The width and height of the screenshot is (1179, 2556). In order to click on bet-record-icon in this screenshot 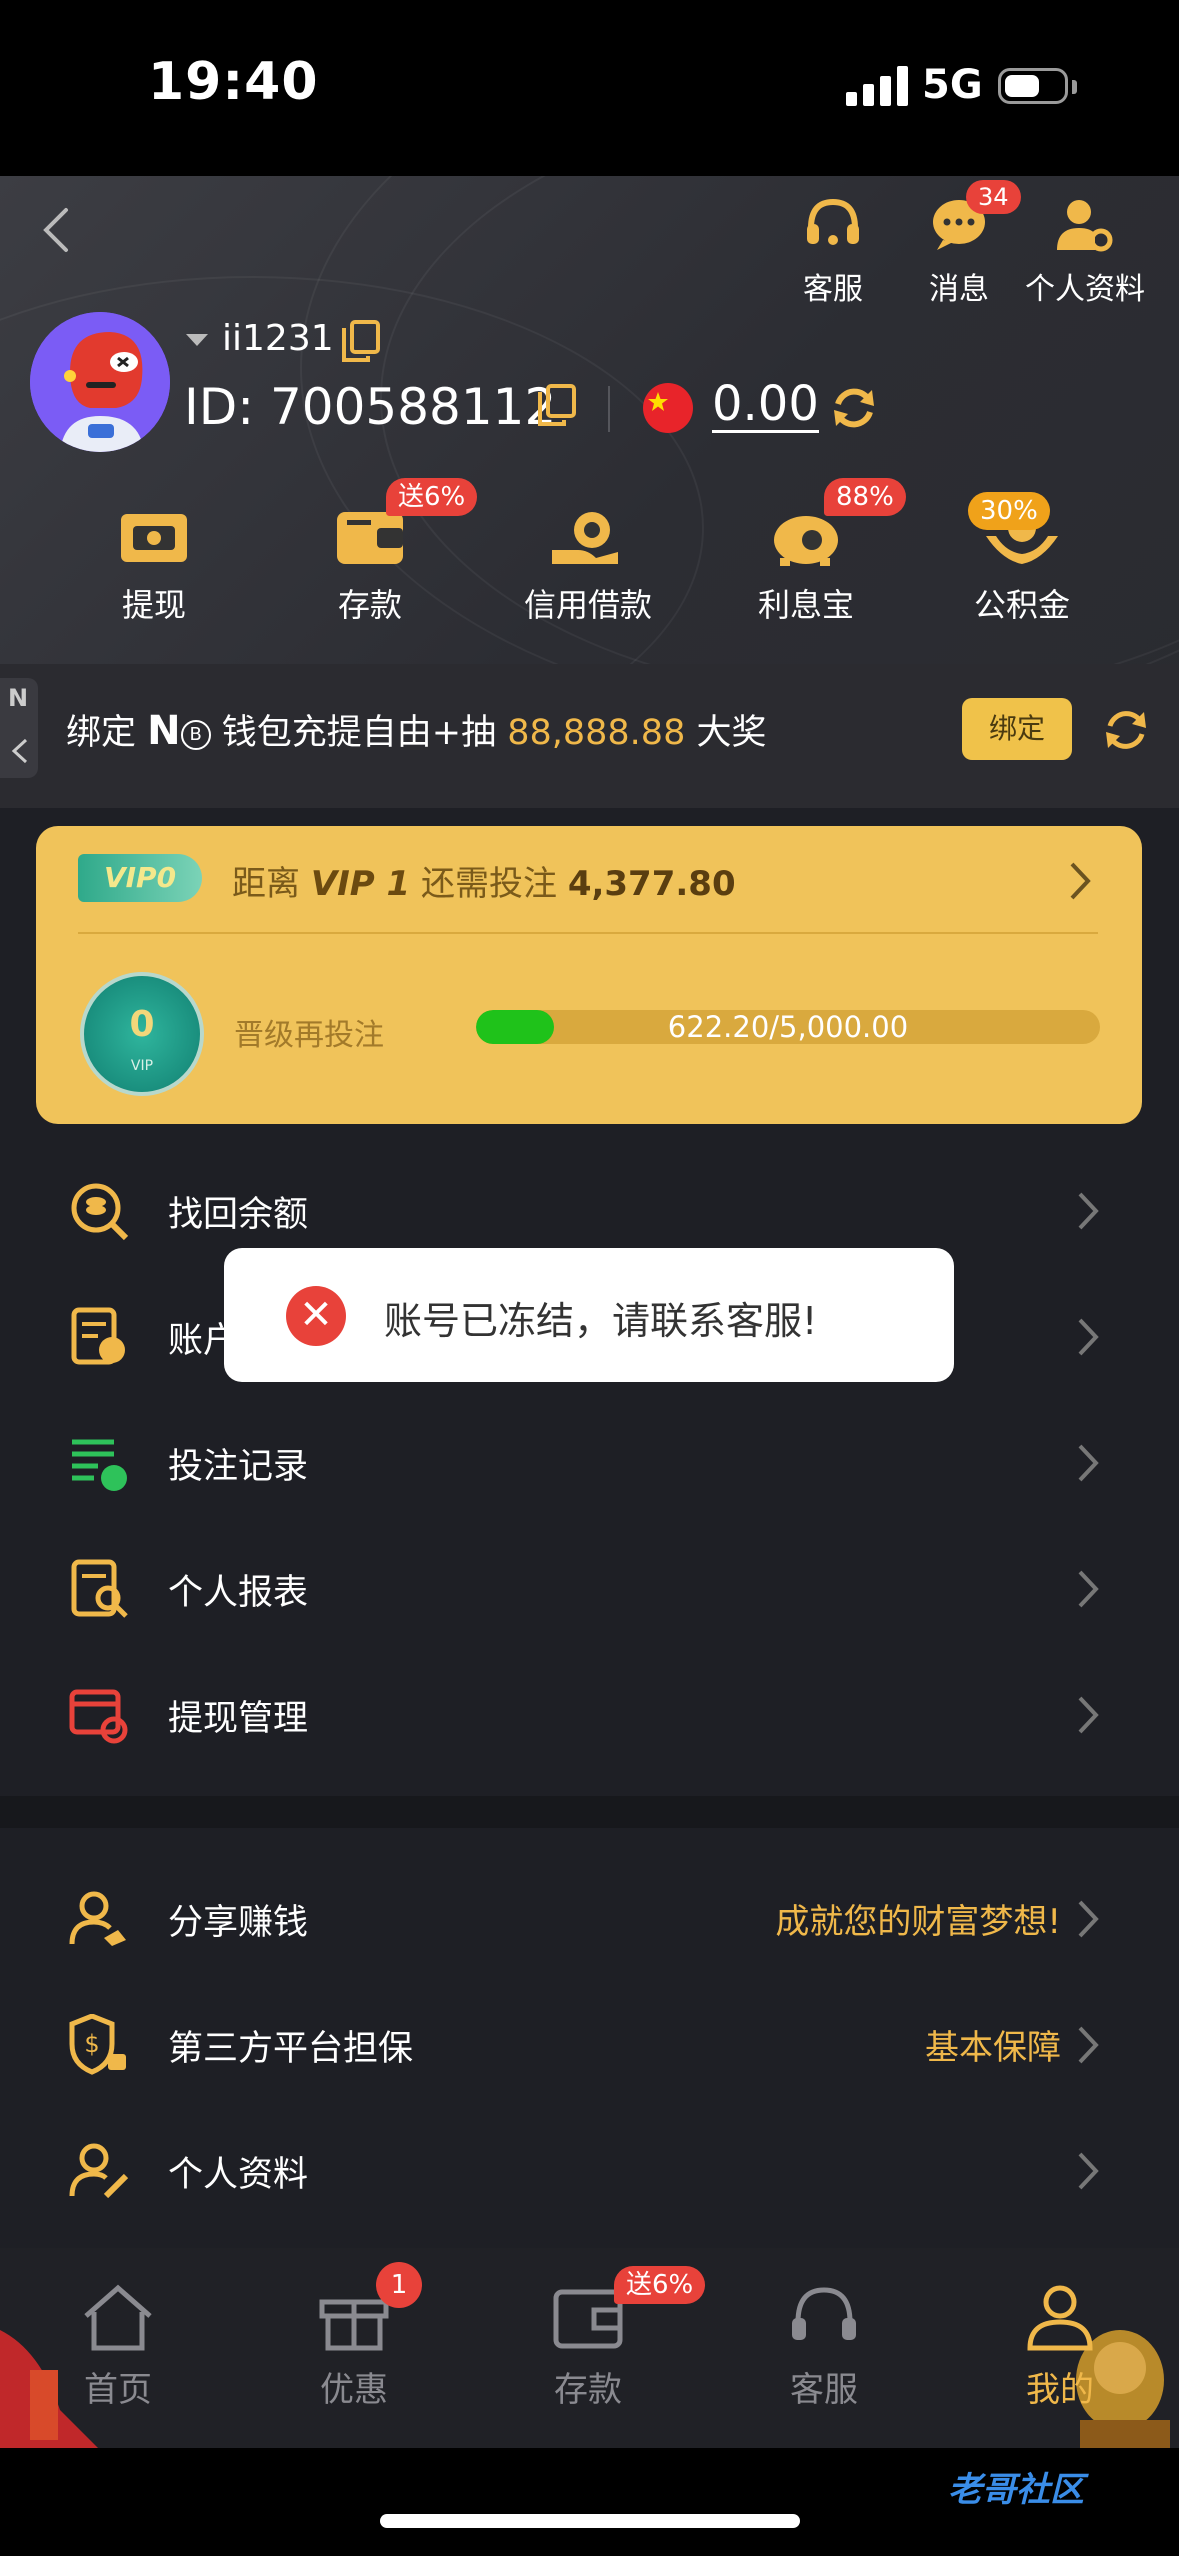, I will do `click(99, 1465)`.